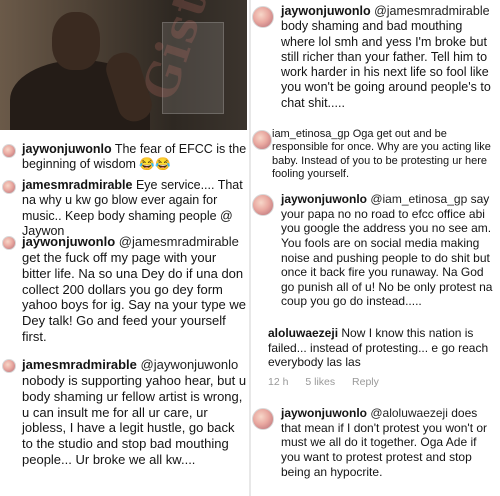 Image resolution: width=500 pixels, height=496 pixels. What do you see at coordinates (123, 65) in the screenshot?
I see `profile-photo` at bounding box center [123, 65].